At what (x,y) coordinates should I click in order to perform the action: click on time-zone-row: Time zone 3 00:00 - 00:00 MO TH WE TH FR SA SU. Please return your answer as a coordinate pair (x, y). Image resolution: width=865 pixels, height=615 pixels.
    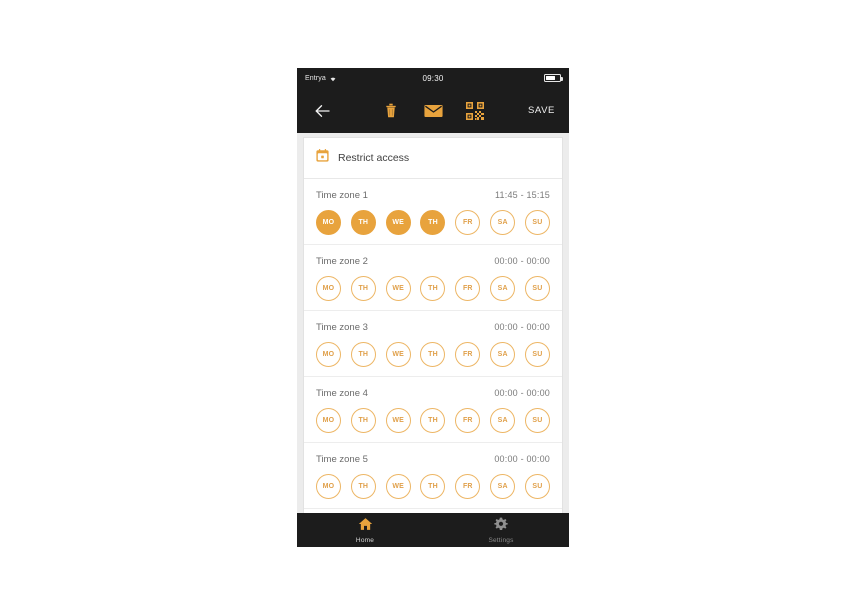
    Looking at the image, I should click on (433, 344).